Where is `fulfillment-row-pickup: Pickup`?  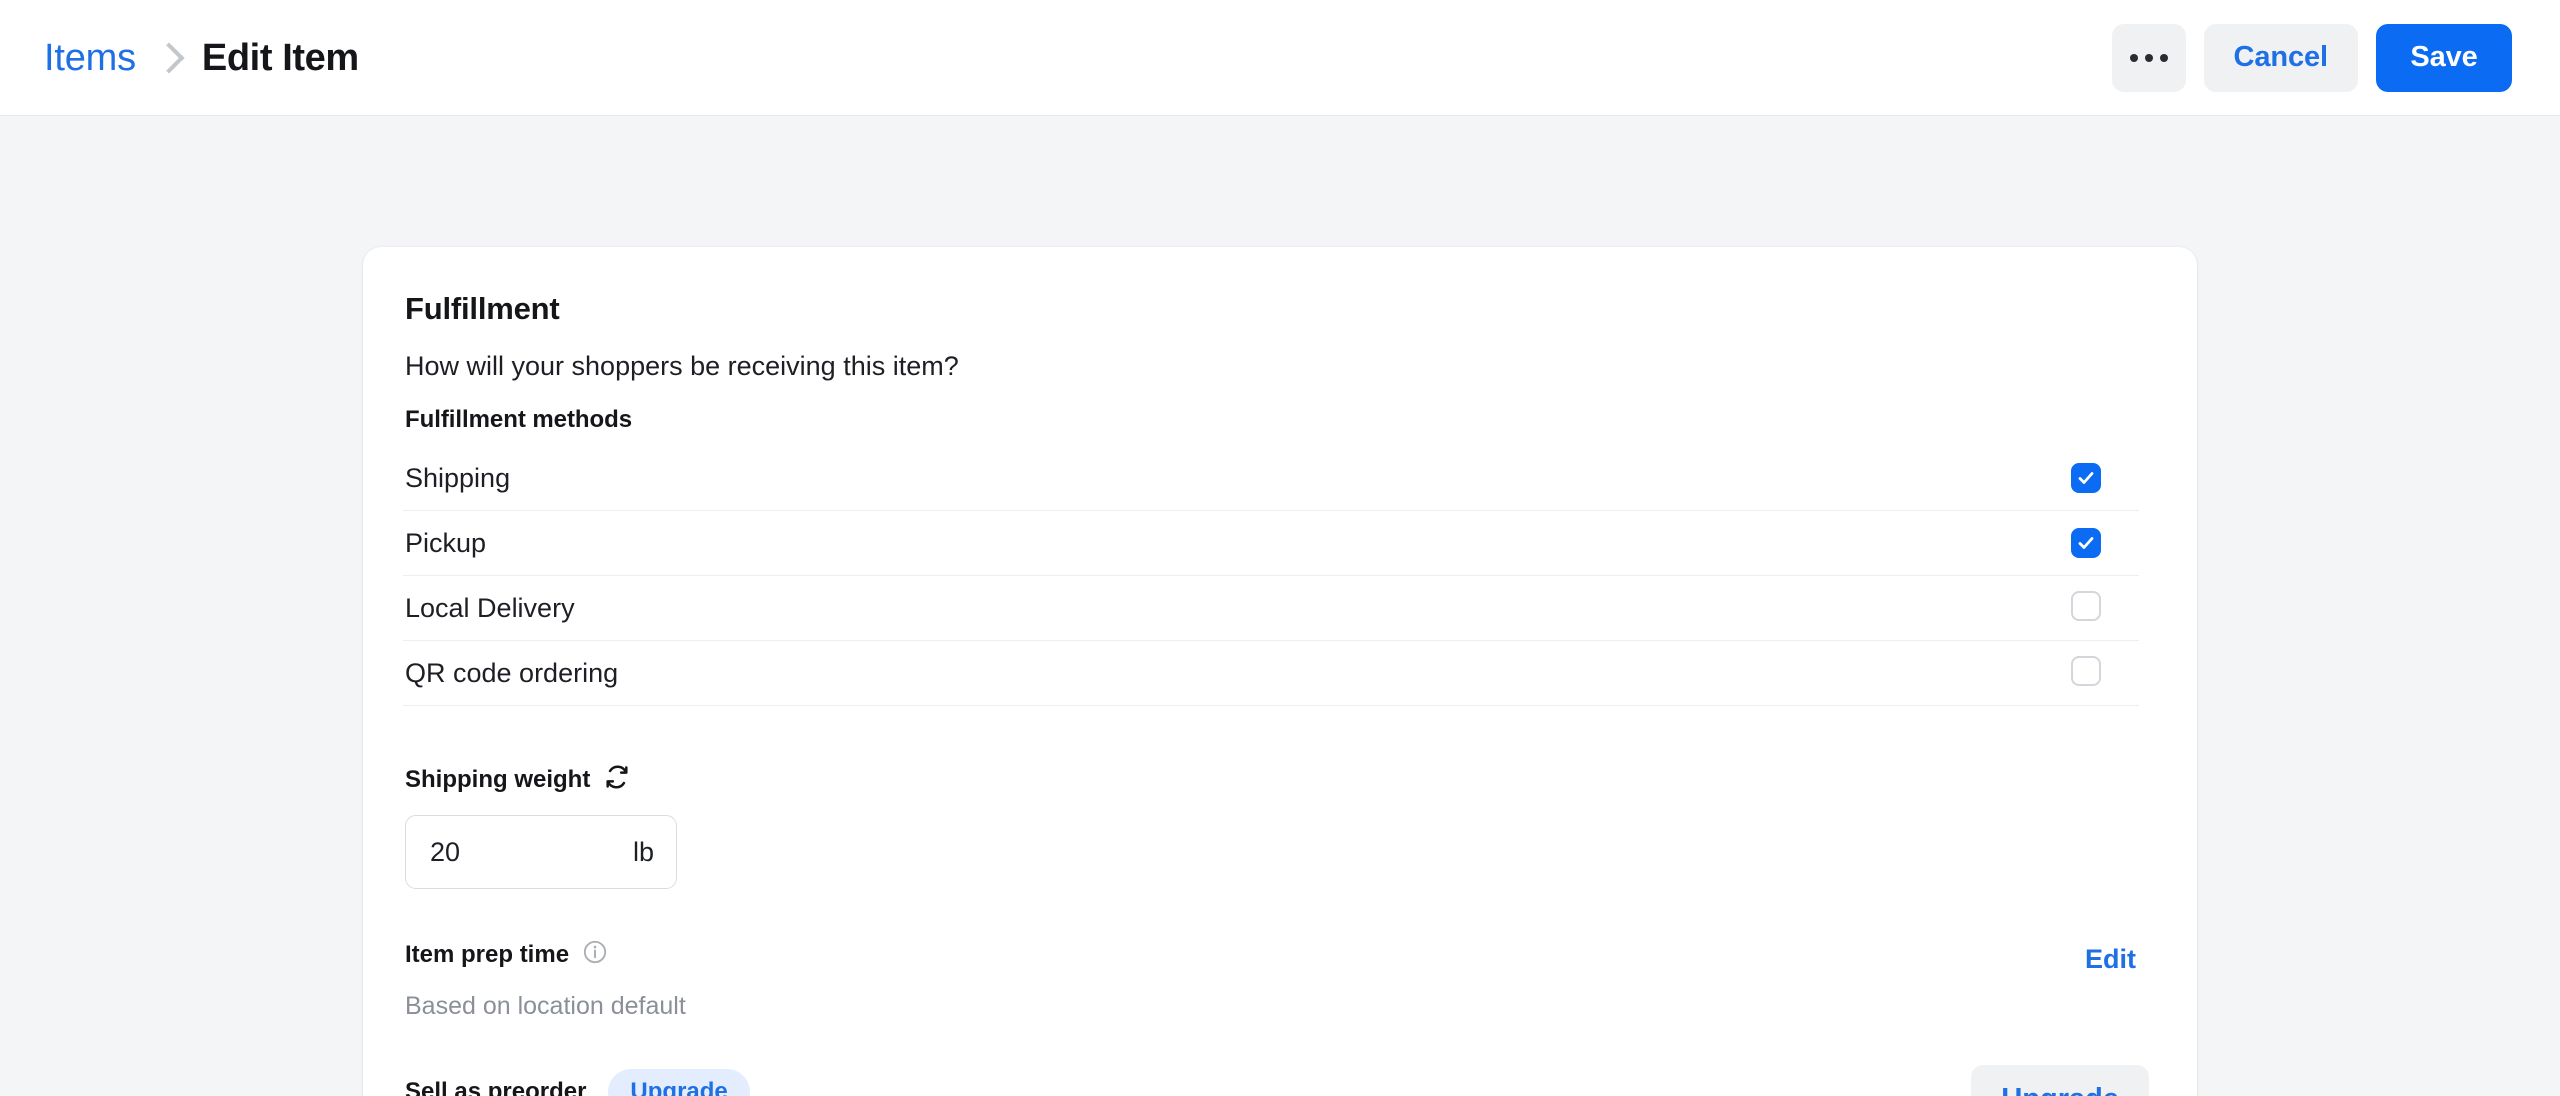 fulfillment-row-pickup: Pickup is located at coordinates (1271, 543).